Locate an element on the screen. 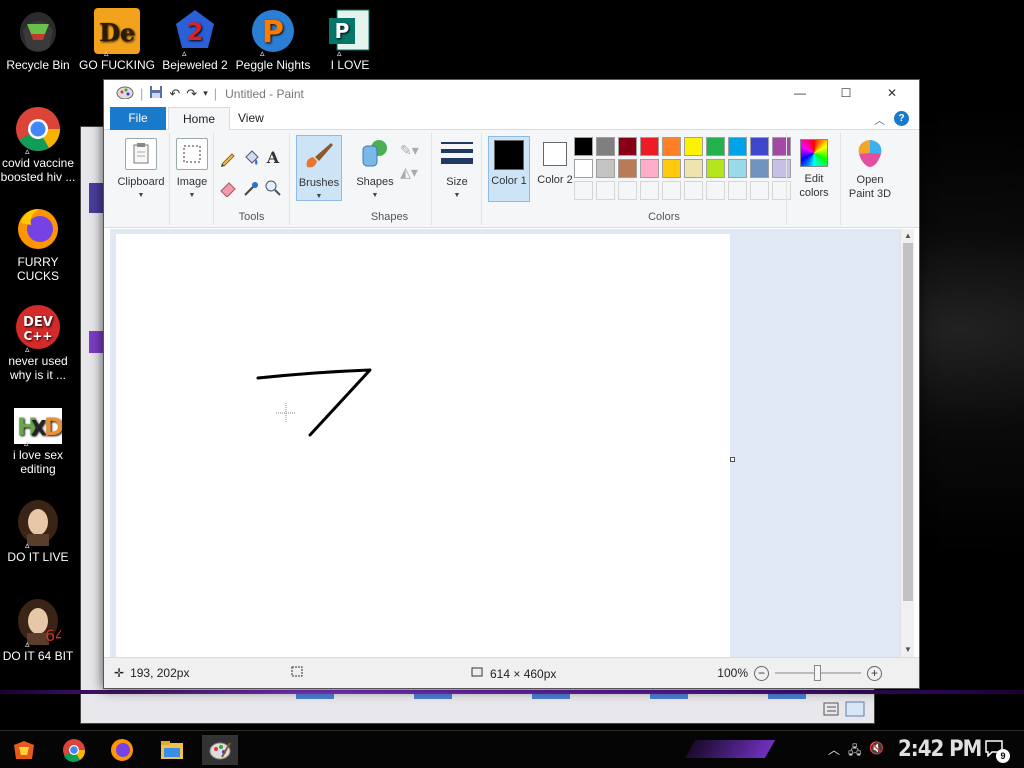 This screenshot has width=1024, height=768. canvas-resize-handle is located at coordinates (732, 459).